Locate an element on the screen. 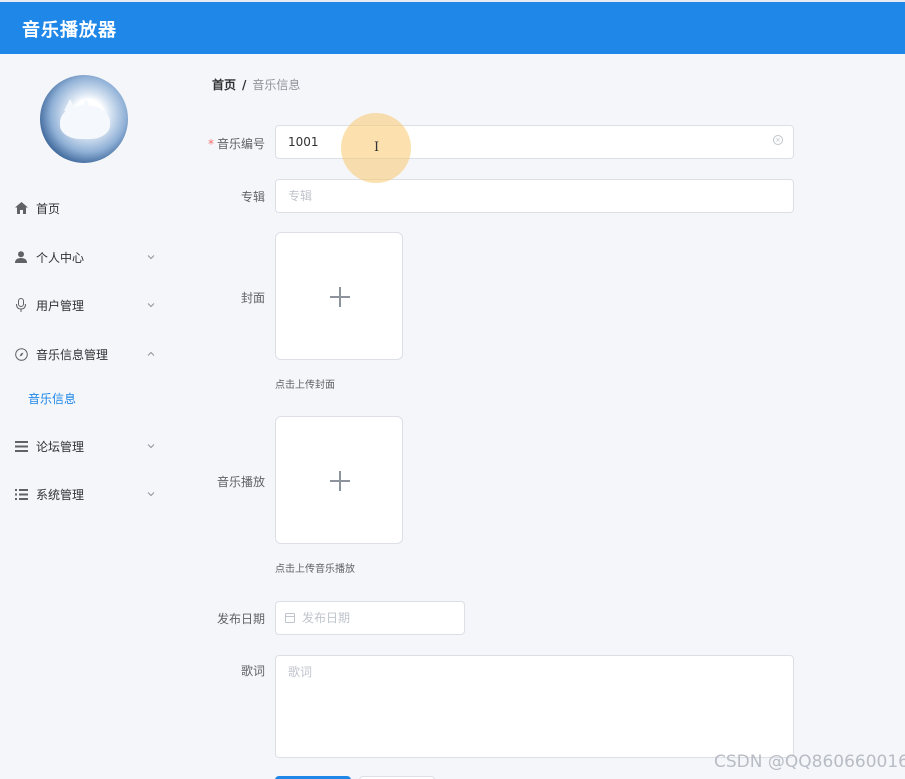  music-file-uploader is located at coordinates (339, 480).